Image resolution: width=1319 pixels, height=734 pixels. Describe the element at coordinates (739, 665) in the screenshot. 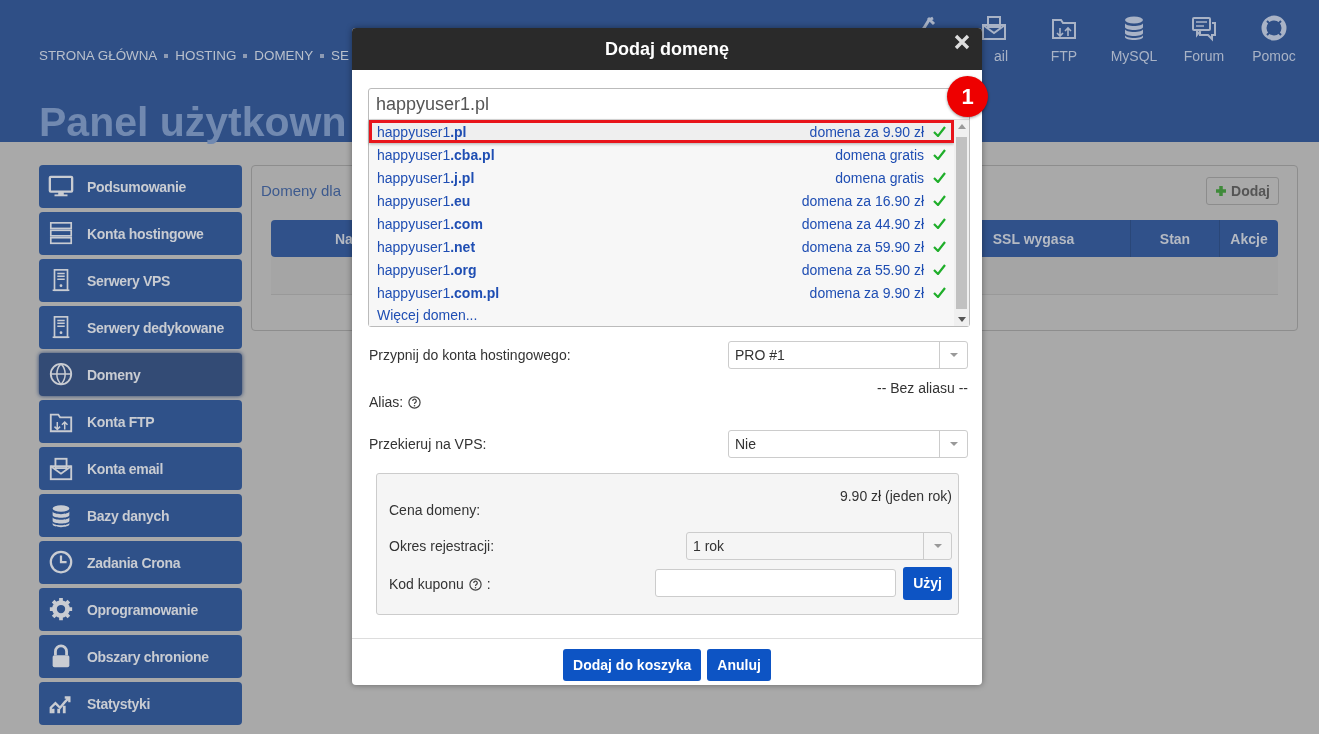

I see `cancel-button: Anuluj` at that location.